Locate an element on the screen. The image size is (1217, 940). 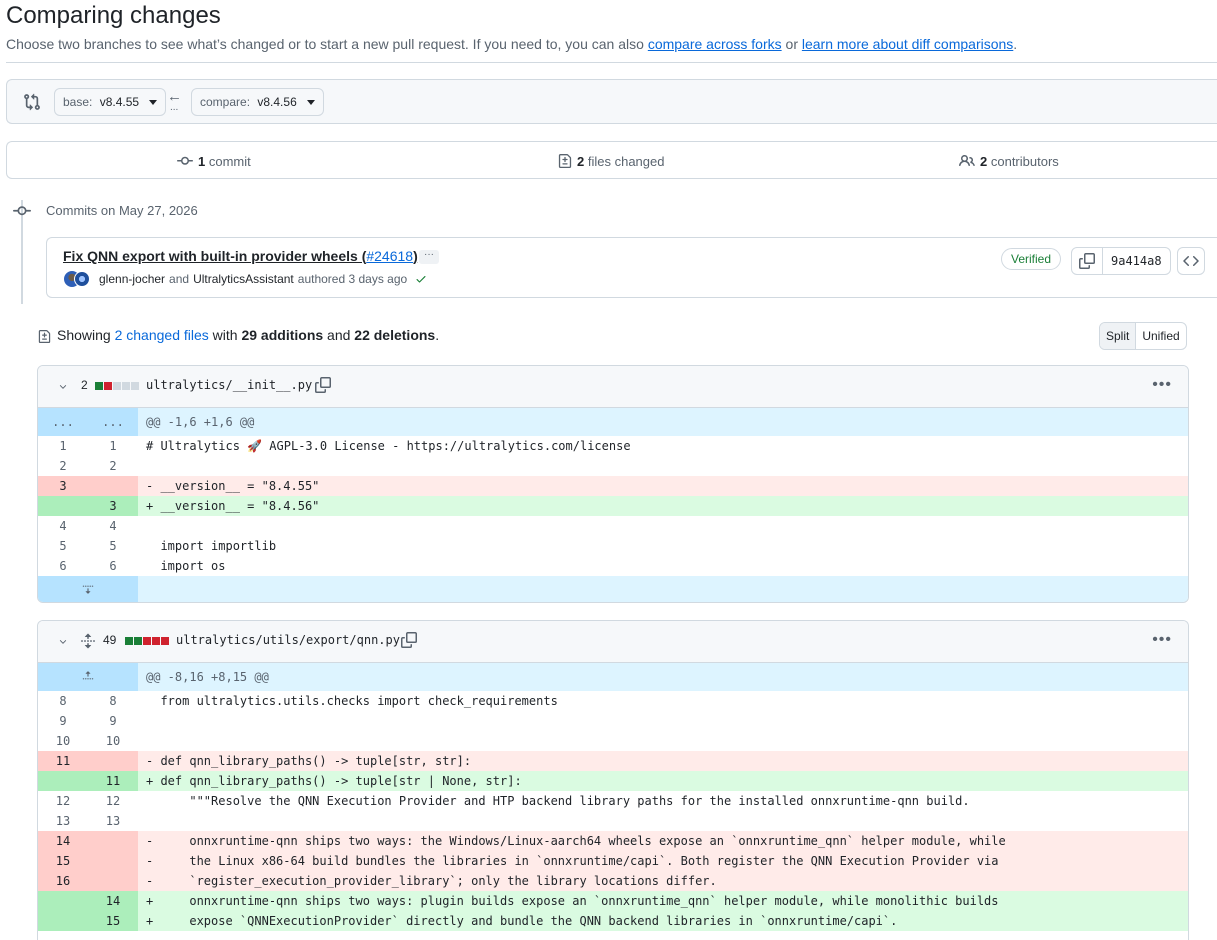
new-line-number: 13 is located at coordinates (113, 821).